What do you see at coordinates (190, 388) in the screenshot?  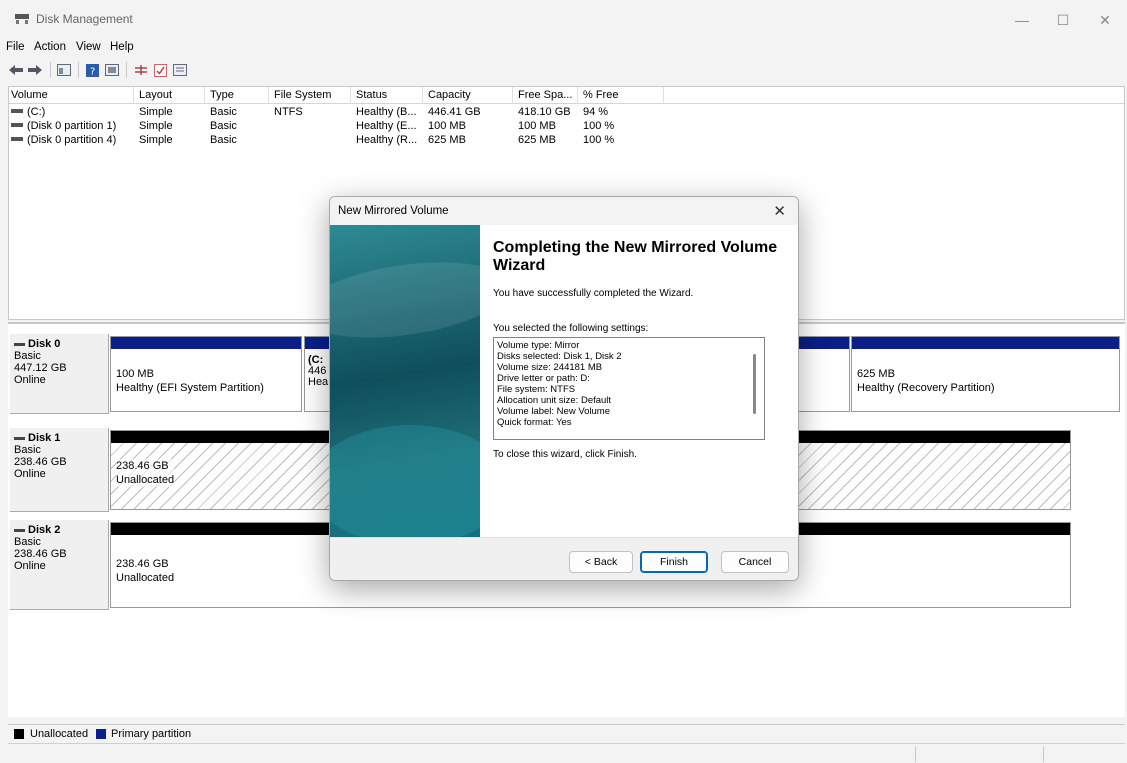 I see `partition-status: Healthy (EFI System Partition)` at bounding box center [190, 388].